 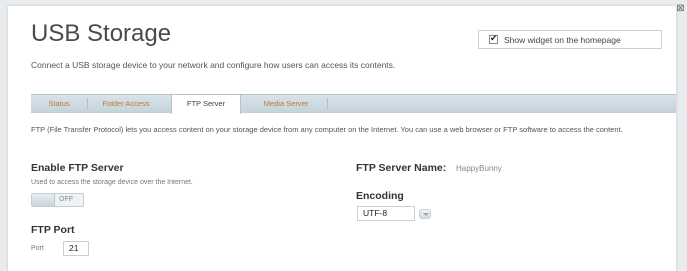 I want to click on tab-ftp-server: FTP Server, so click(x=206, y=104).